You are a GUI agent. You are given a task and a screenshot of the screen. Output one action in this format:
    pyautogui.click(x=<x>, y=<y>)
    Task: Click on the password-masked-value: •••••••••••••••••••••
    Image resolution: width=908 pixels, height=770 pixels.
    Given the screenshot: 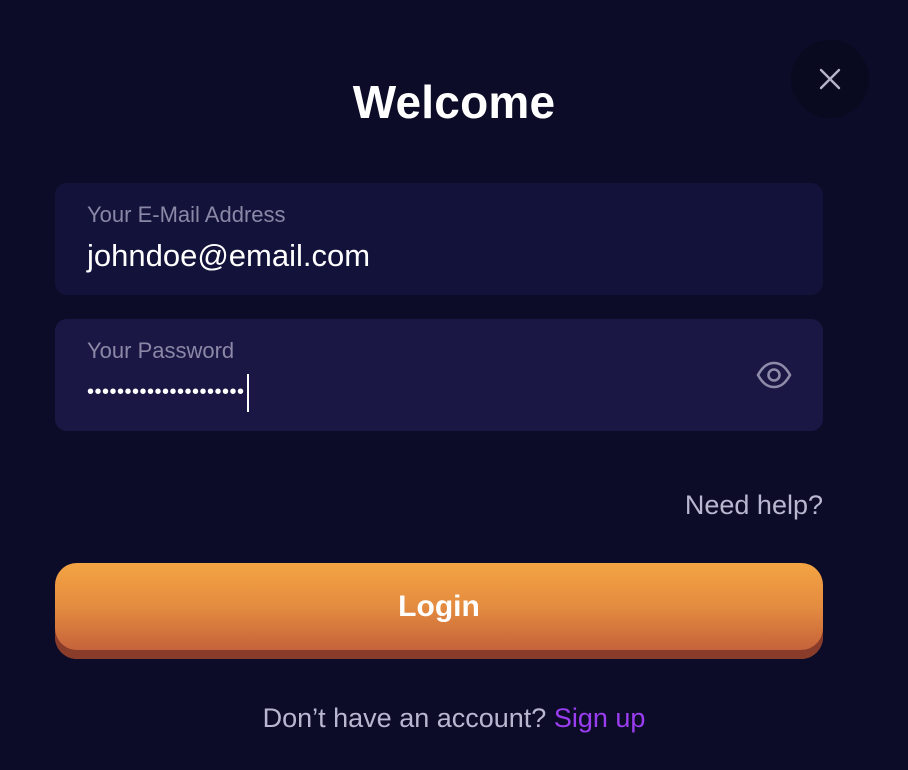 What is the action you would take?
    pyautogui.click(x=166, y=392)
    